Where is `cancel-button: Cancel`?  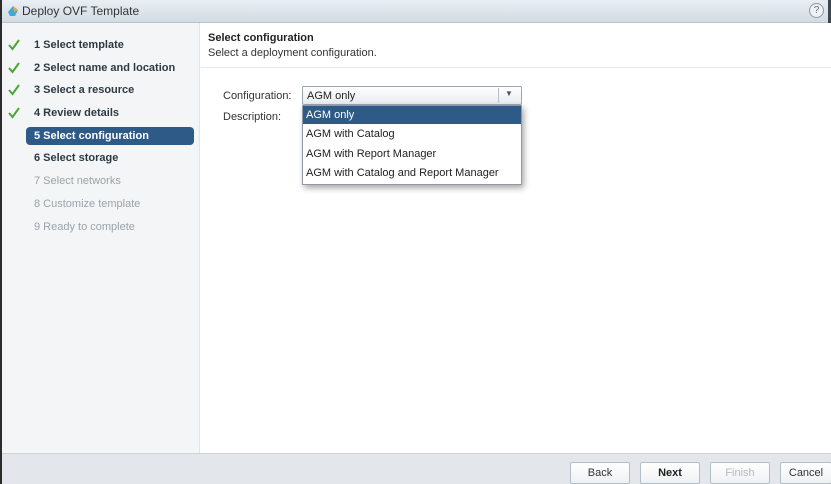
cancel-button: Cancel is located at coordinates (805, 473).